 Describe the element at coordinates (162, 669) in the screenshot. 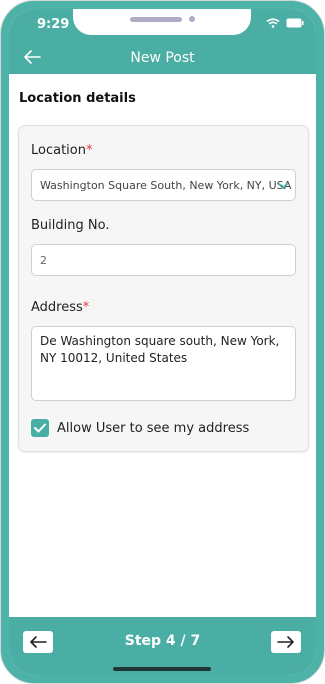

I see `home-indicator` at that location.